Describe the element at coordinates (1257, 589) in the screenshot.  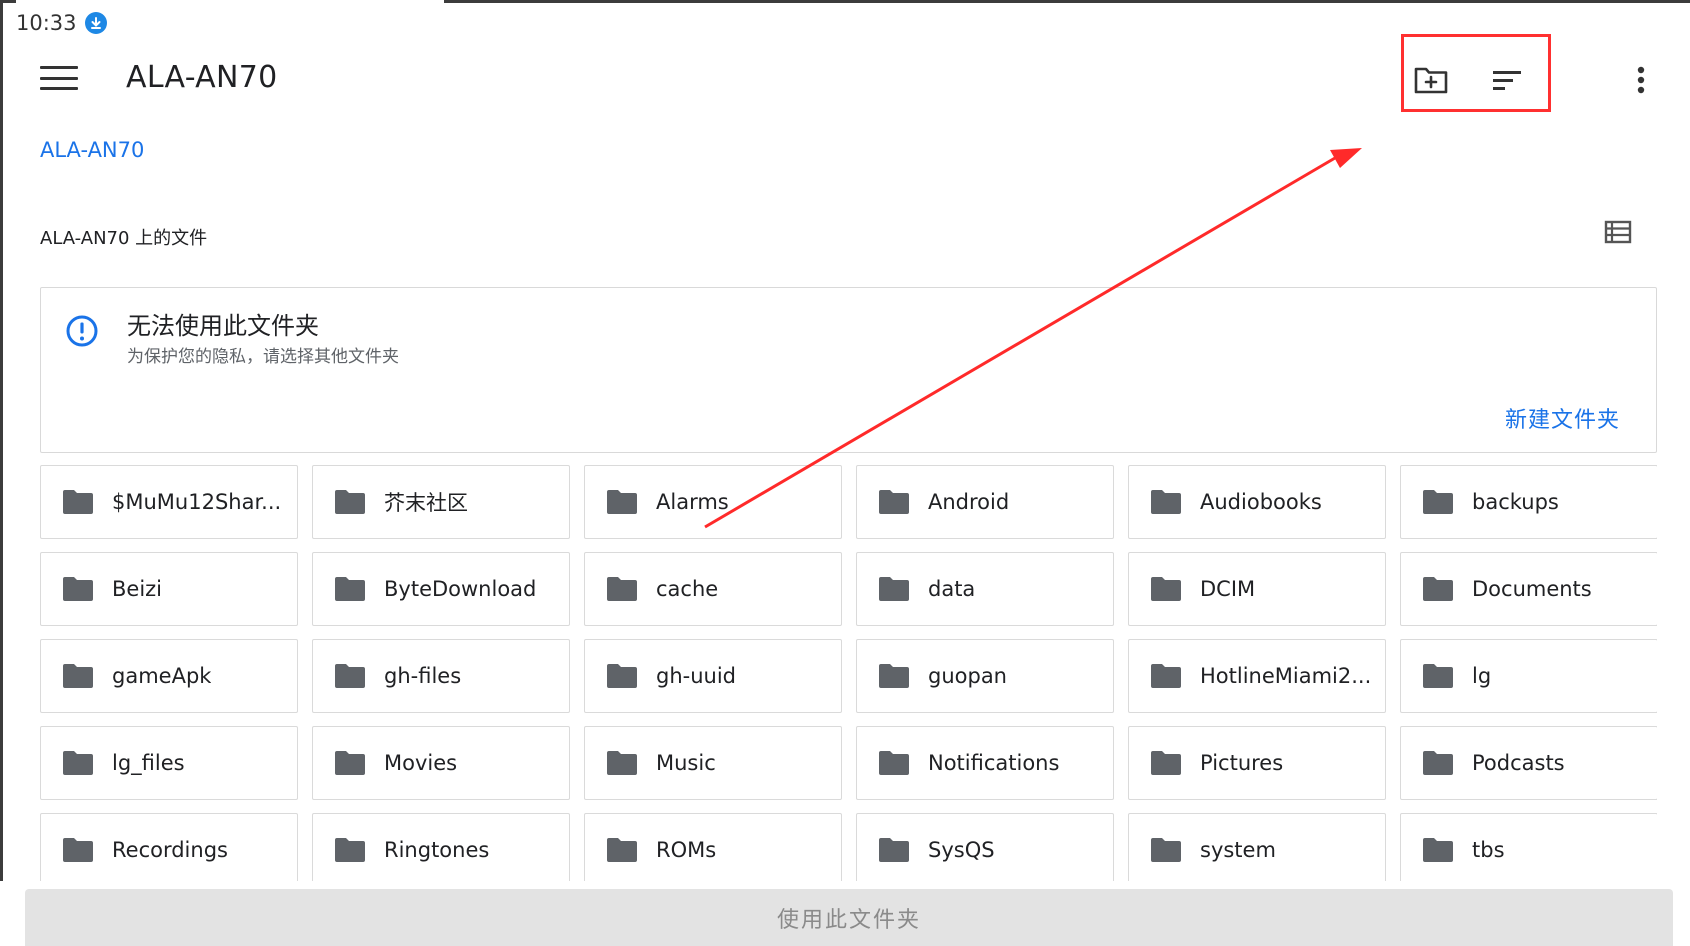
I see `folder-tile: DCIM` at that location.